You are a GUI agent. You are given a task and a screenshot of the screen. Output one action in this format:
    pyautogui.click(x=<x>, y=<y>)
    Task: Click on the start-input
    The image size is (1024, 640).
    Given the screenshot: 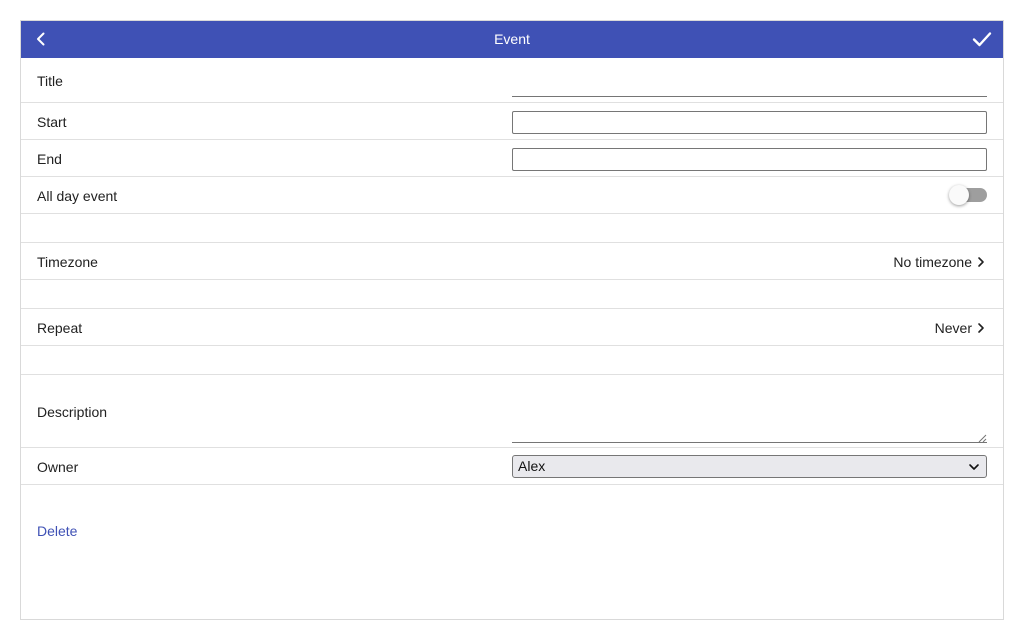 What is the action you would take?
    pyautogui.click(x=749, y=122)
    